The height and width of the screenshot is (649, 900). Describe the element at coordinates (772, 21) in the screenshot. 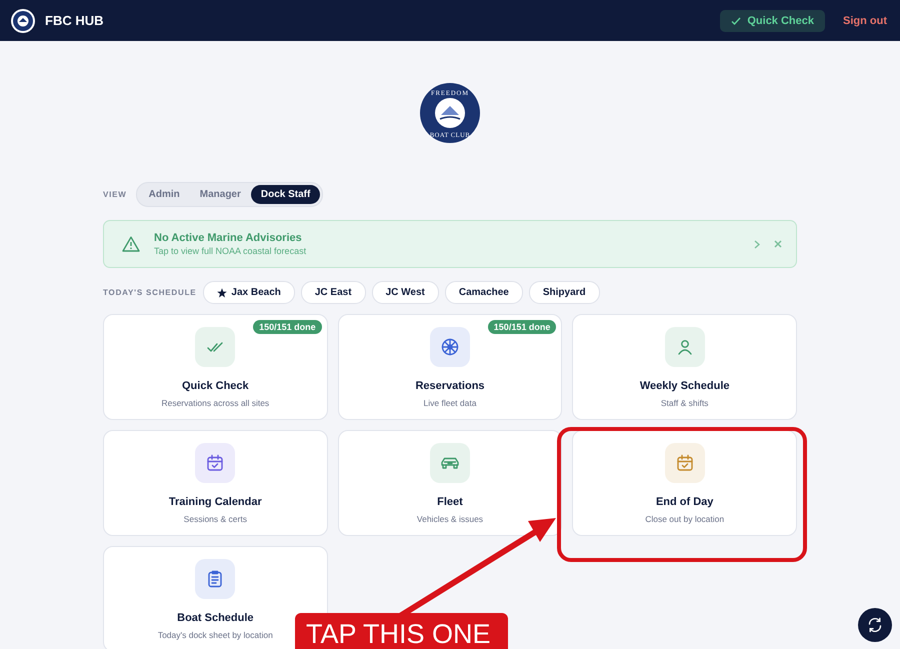

I see `quick-check-button: Quick Check` at that location.